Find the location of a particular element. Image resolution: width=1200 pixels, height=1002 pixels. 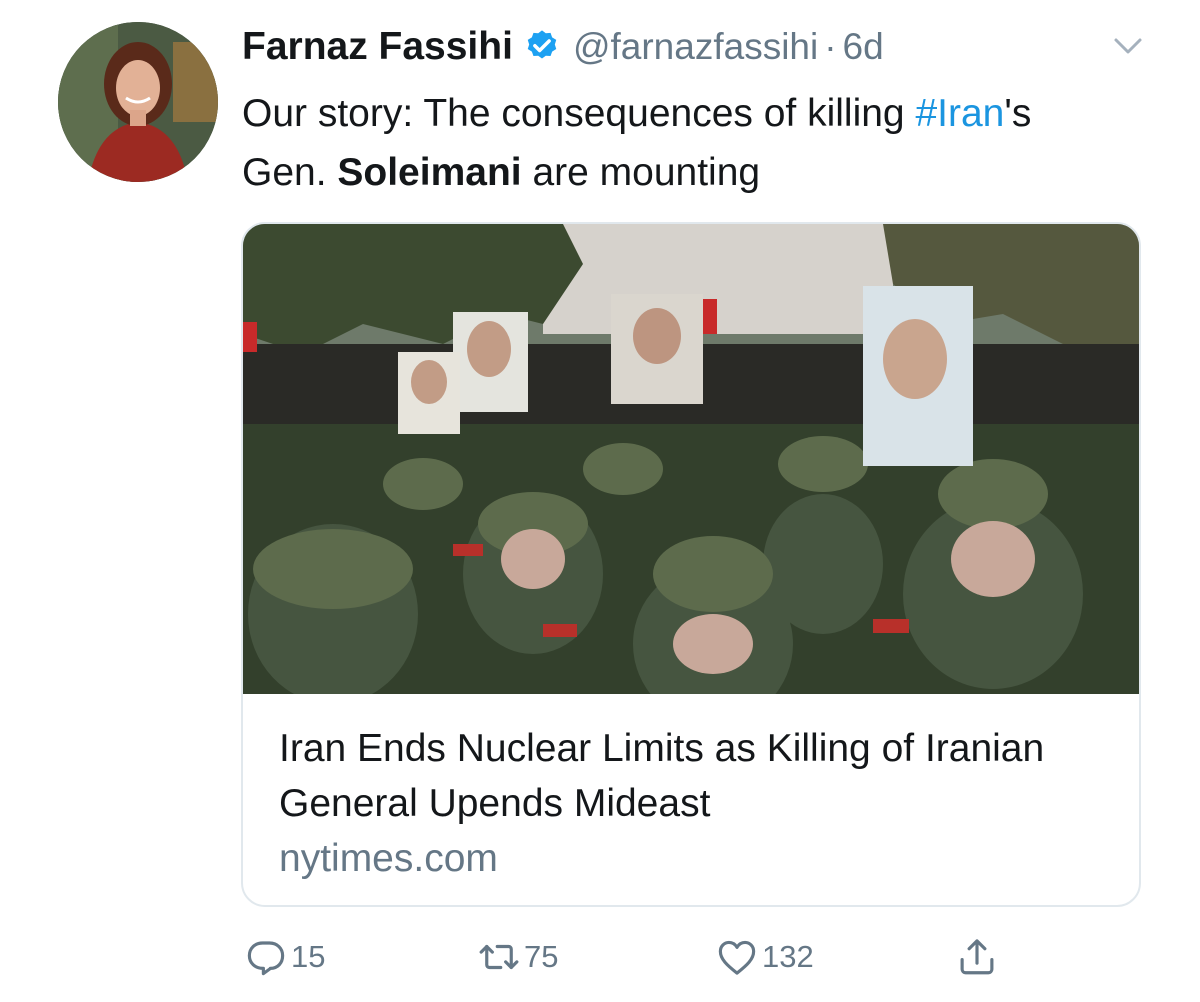

reply-button: 15 is located at coordinates (285, 957).